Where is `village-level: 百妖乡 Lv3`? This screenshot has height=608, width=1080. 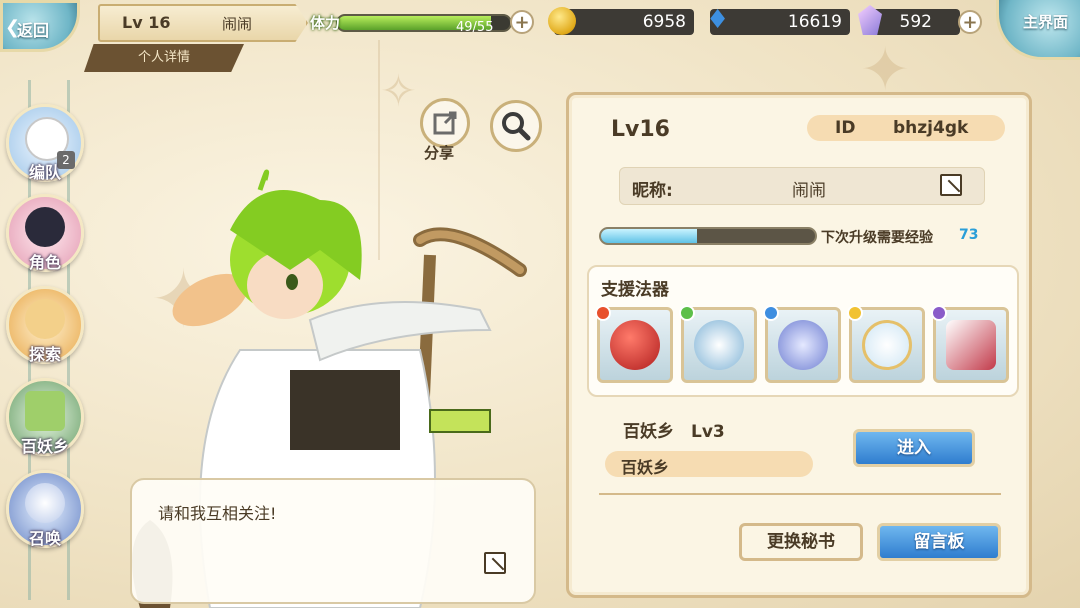 village-level: 百妖乡 Lv3 is located at coordinates (674, 432).